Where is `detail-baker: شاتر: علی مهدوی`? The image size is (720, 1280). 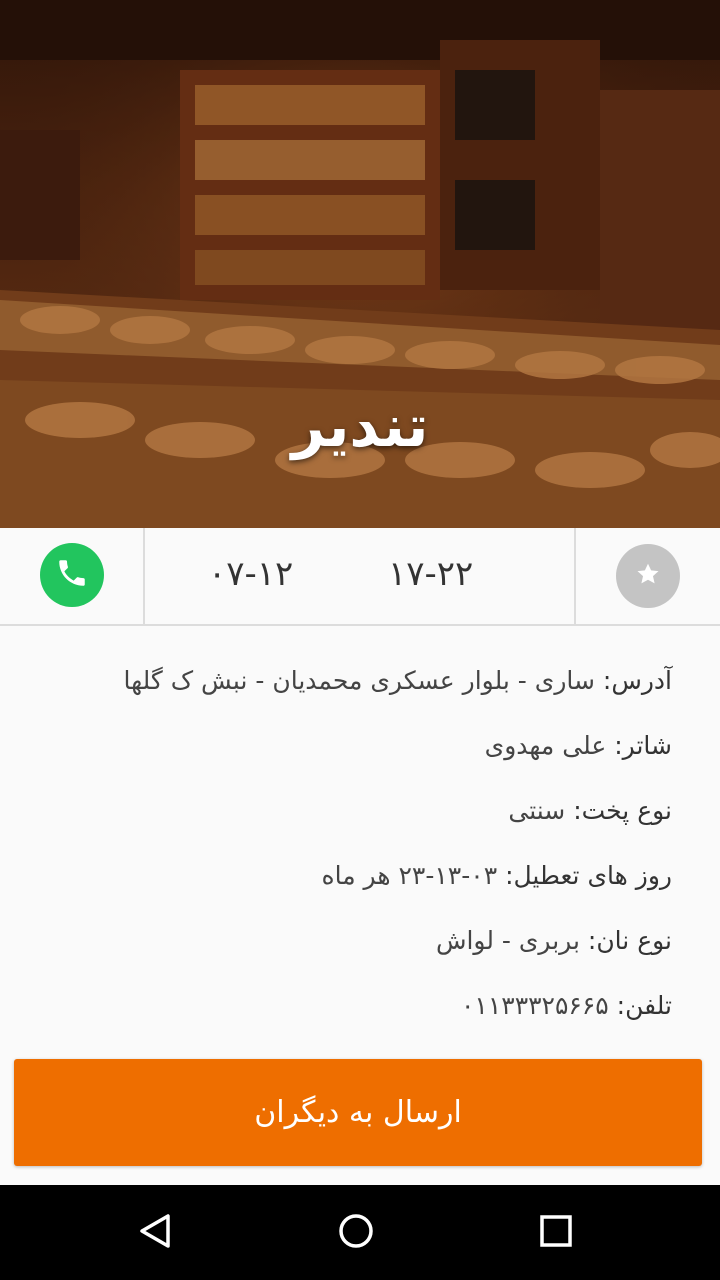 detail-baker: شاتر: علی مهدوی is located at coordinates (351, 745).